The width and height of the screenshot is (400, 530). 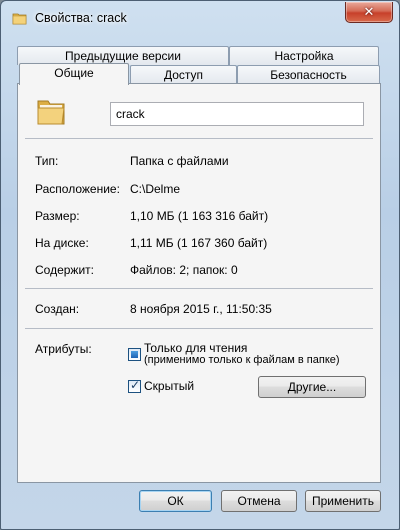 I want to click on tab-general: Общие, so click(x=74, y=74).